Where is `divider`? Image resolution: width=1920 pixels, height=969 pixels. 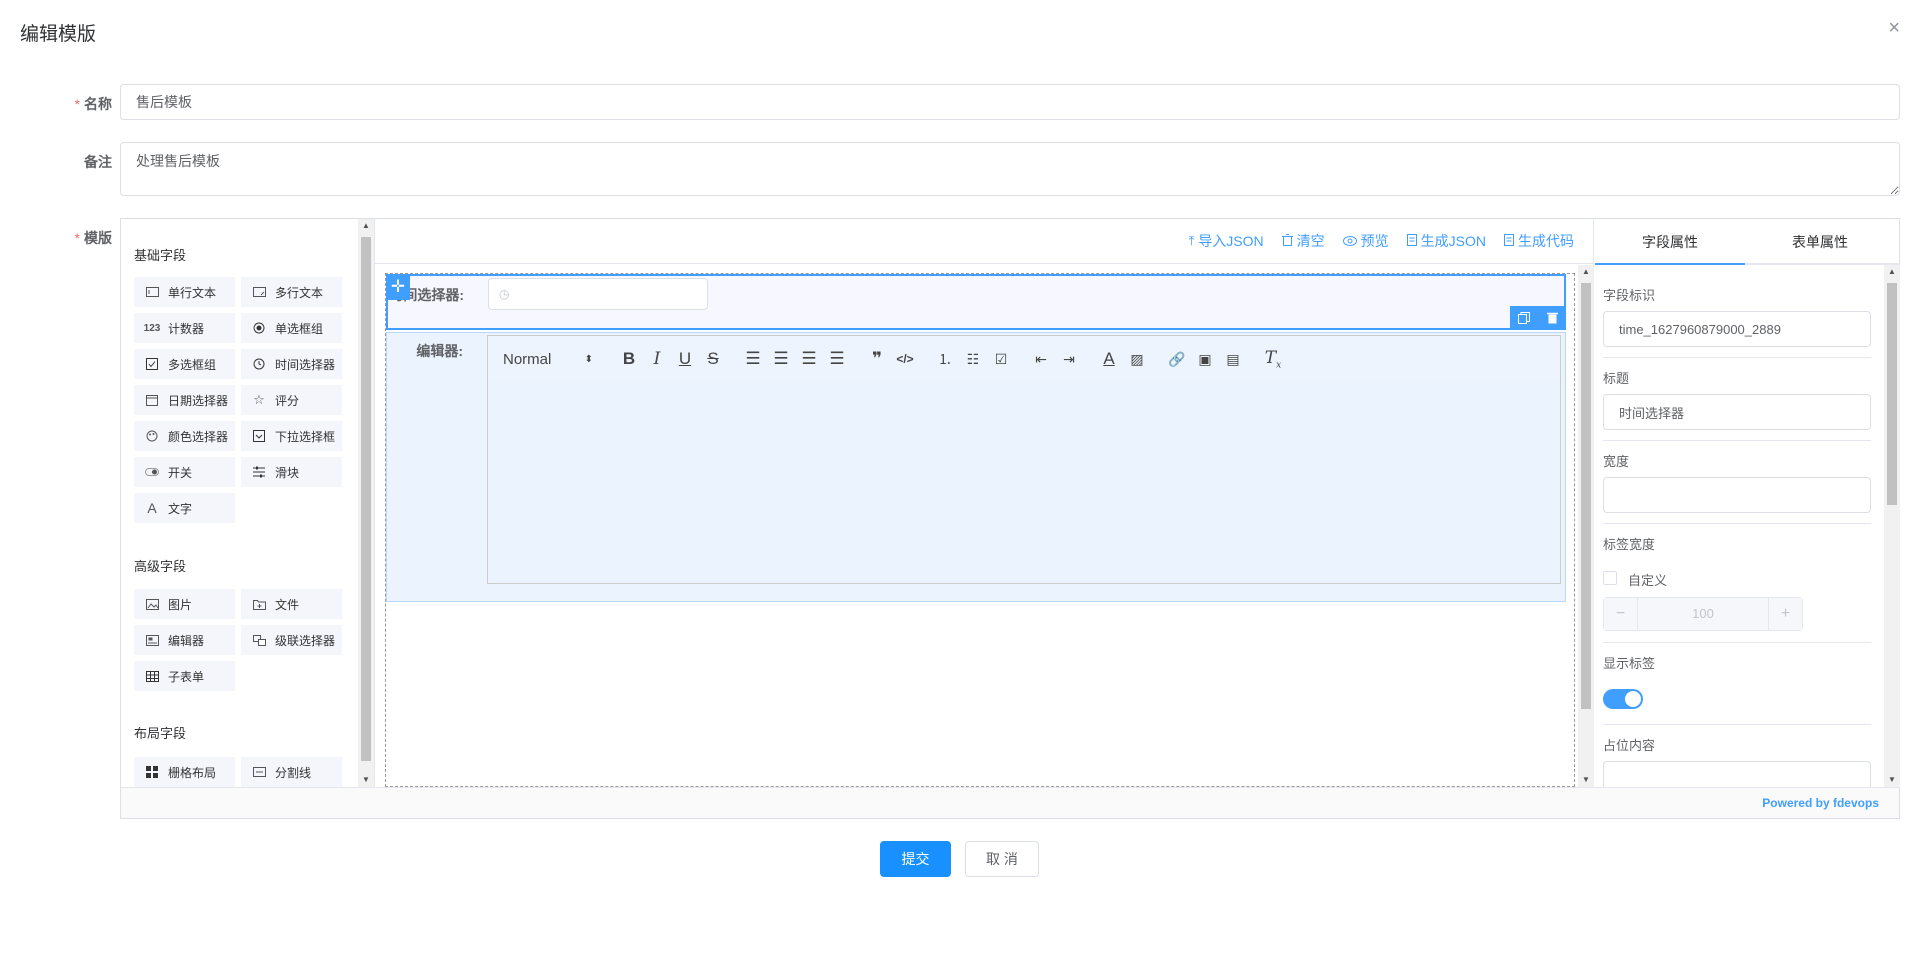 divider is located at coordinates (1737, 523).